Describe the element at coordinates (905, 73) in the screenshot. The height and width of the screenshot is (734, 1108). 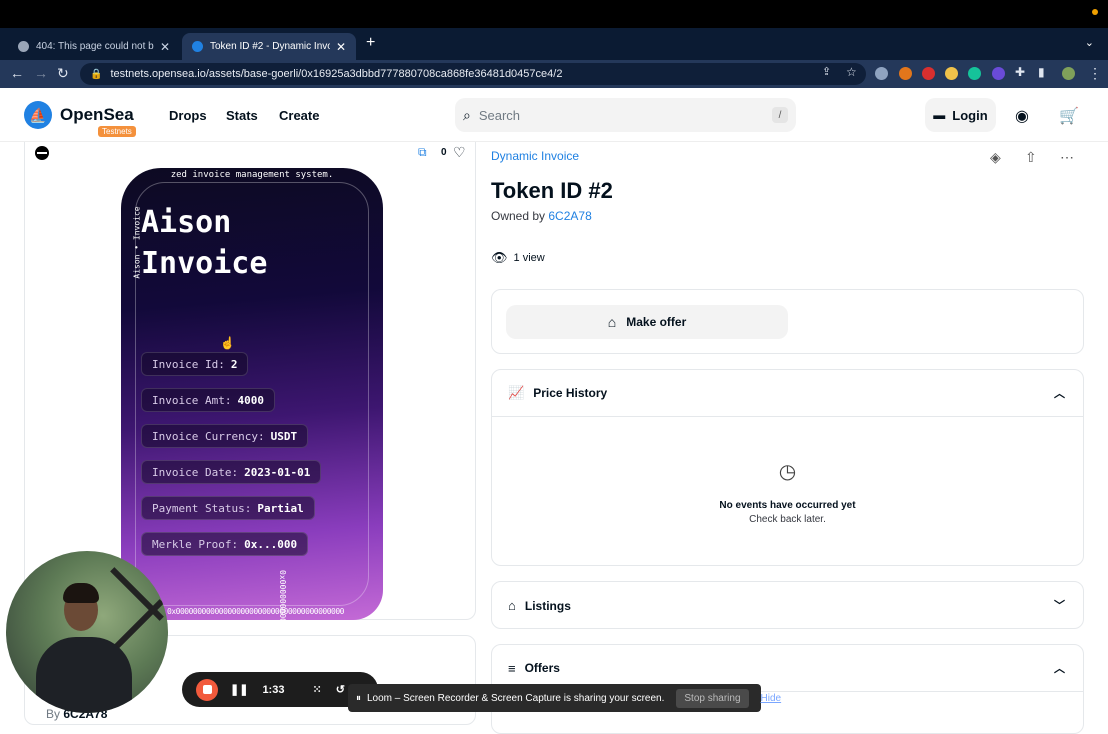
I see `metamask-icon` at that location.